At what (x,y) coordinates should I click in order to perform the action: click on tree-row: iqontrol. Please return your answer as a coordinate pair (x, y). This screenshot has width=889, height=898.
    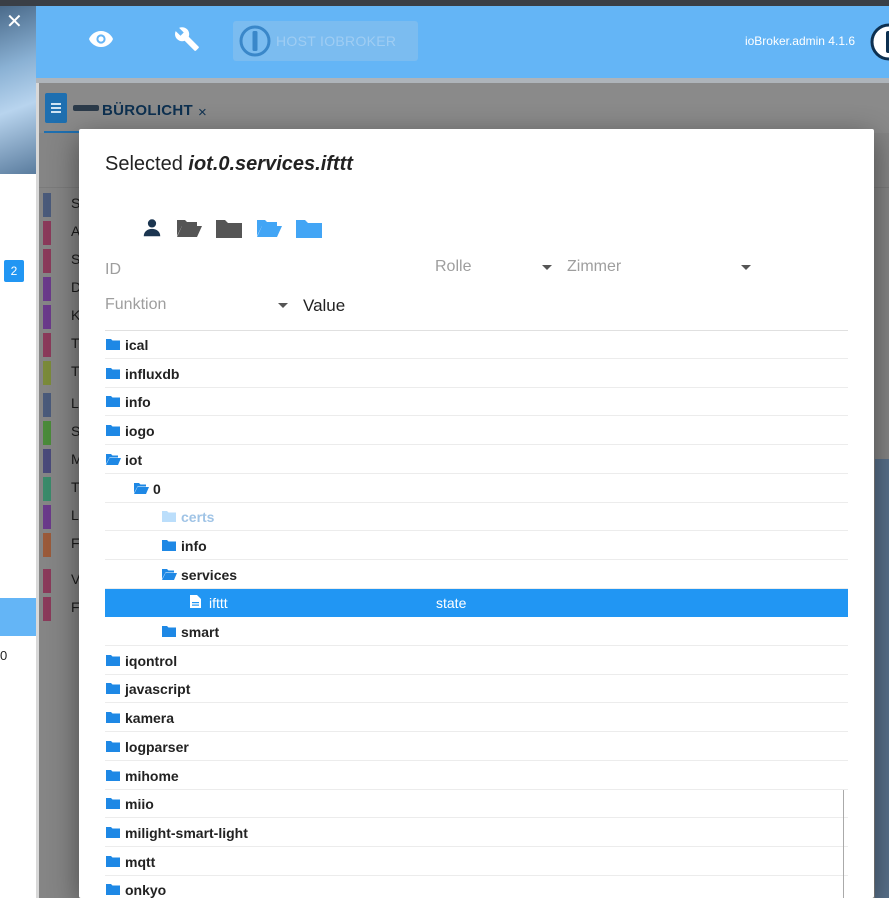
    Looking at the image, I should click on (476, 661).